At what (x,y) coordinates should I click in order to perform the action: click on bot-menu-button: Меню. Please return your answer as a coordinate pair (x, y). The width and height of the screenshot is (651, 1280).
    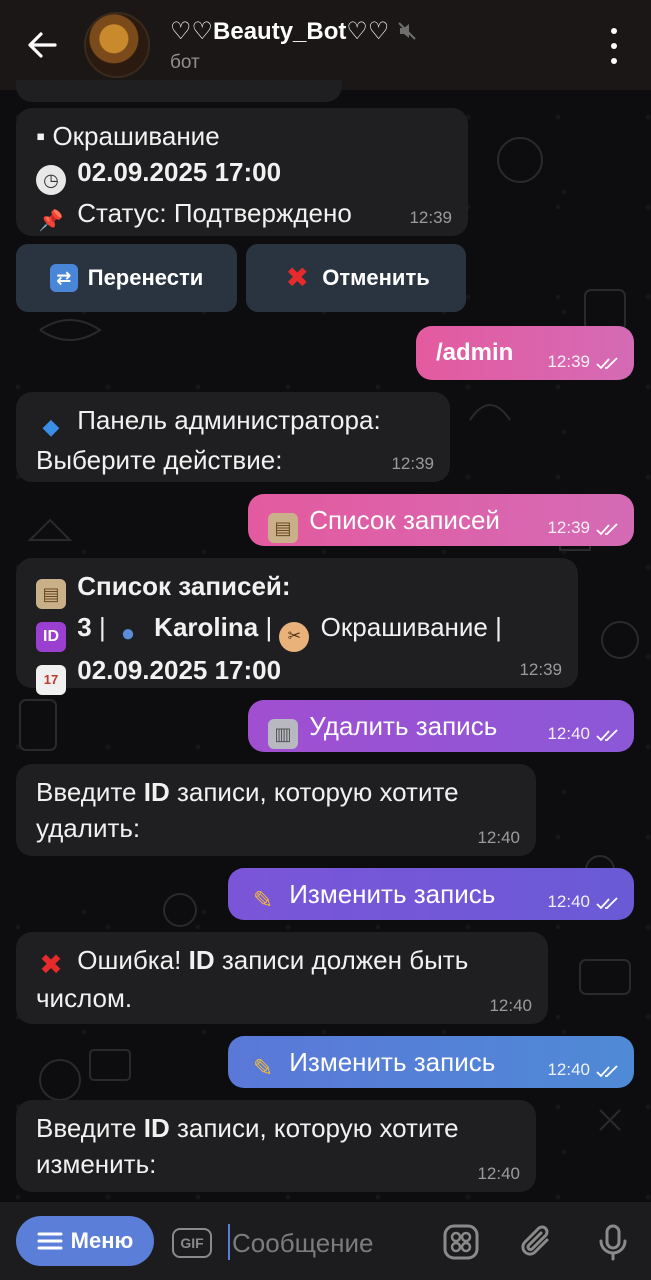
    Looking at the image, I should click on (85, 1241).